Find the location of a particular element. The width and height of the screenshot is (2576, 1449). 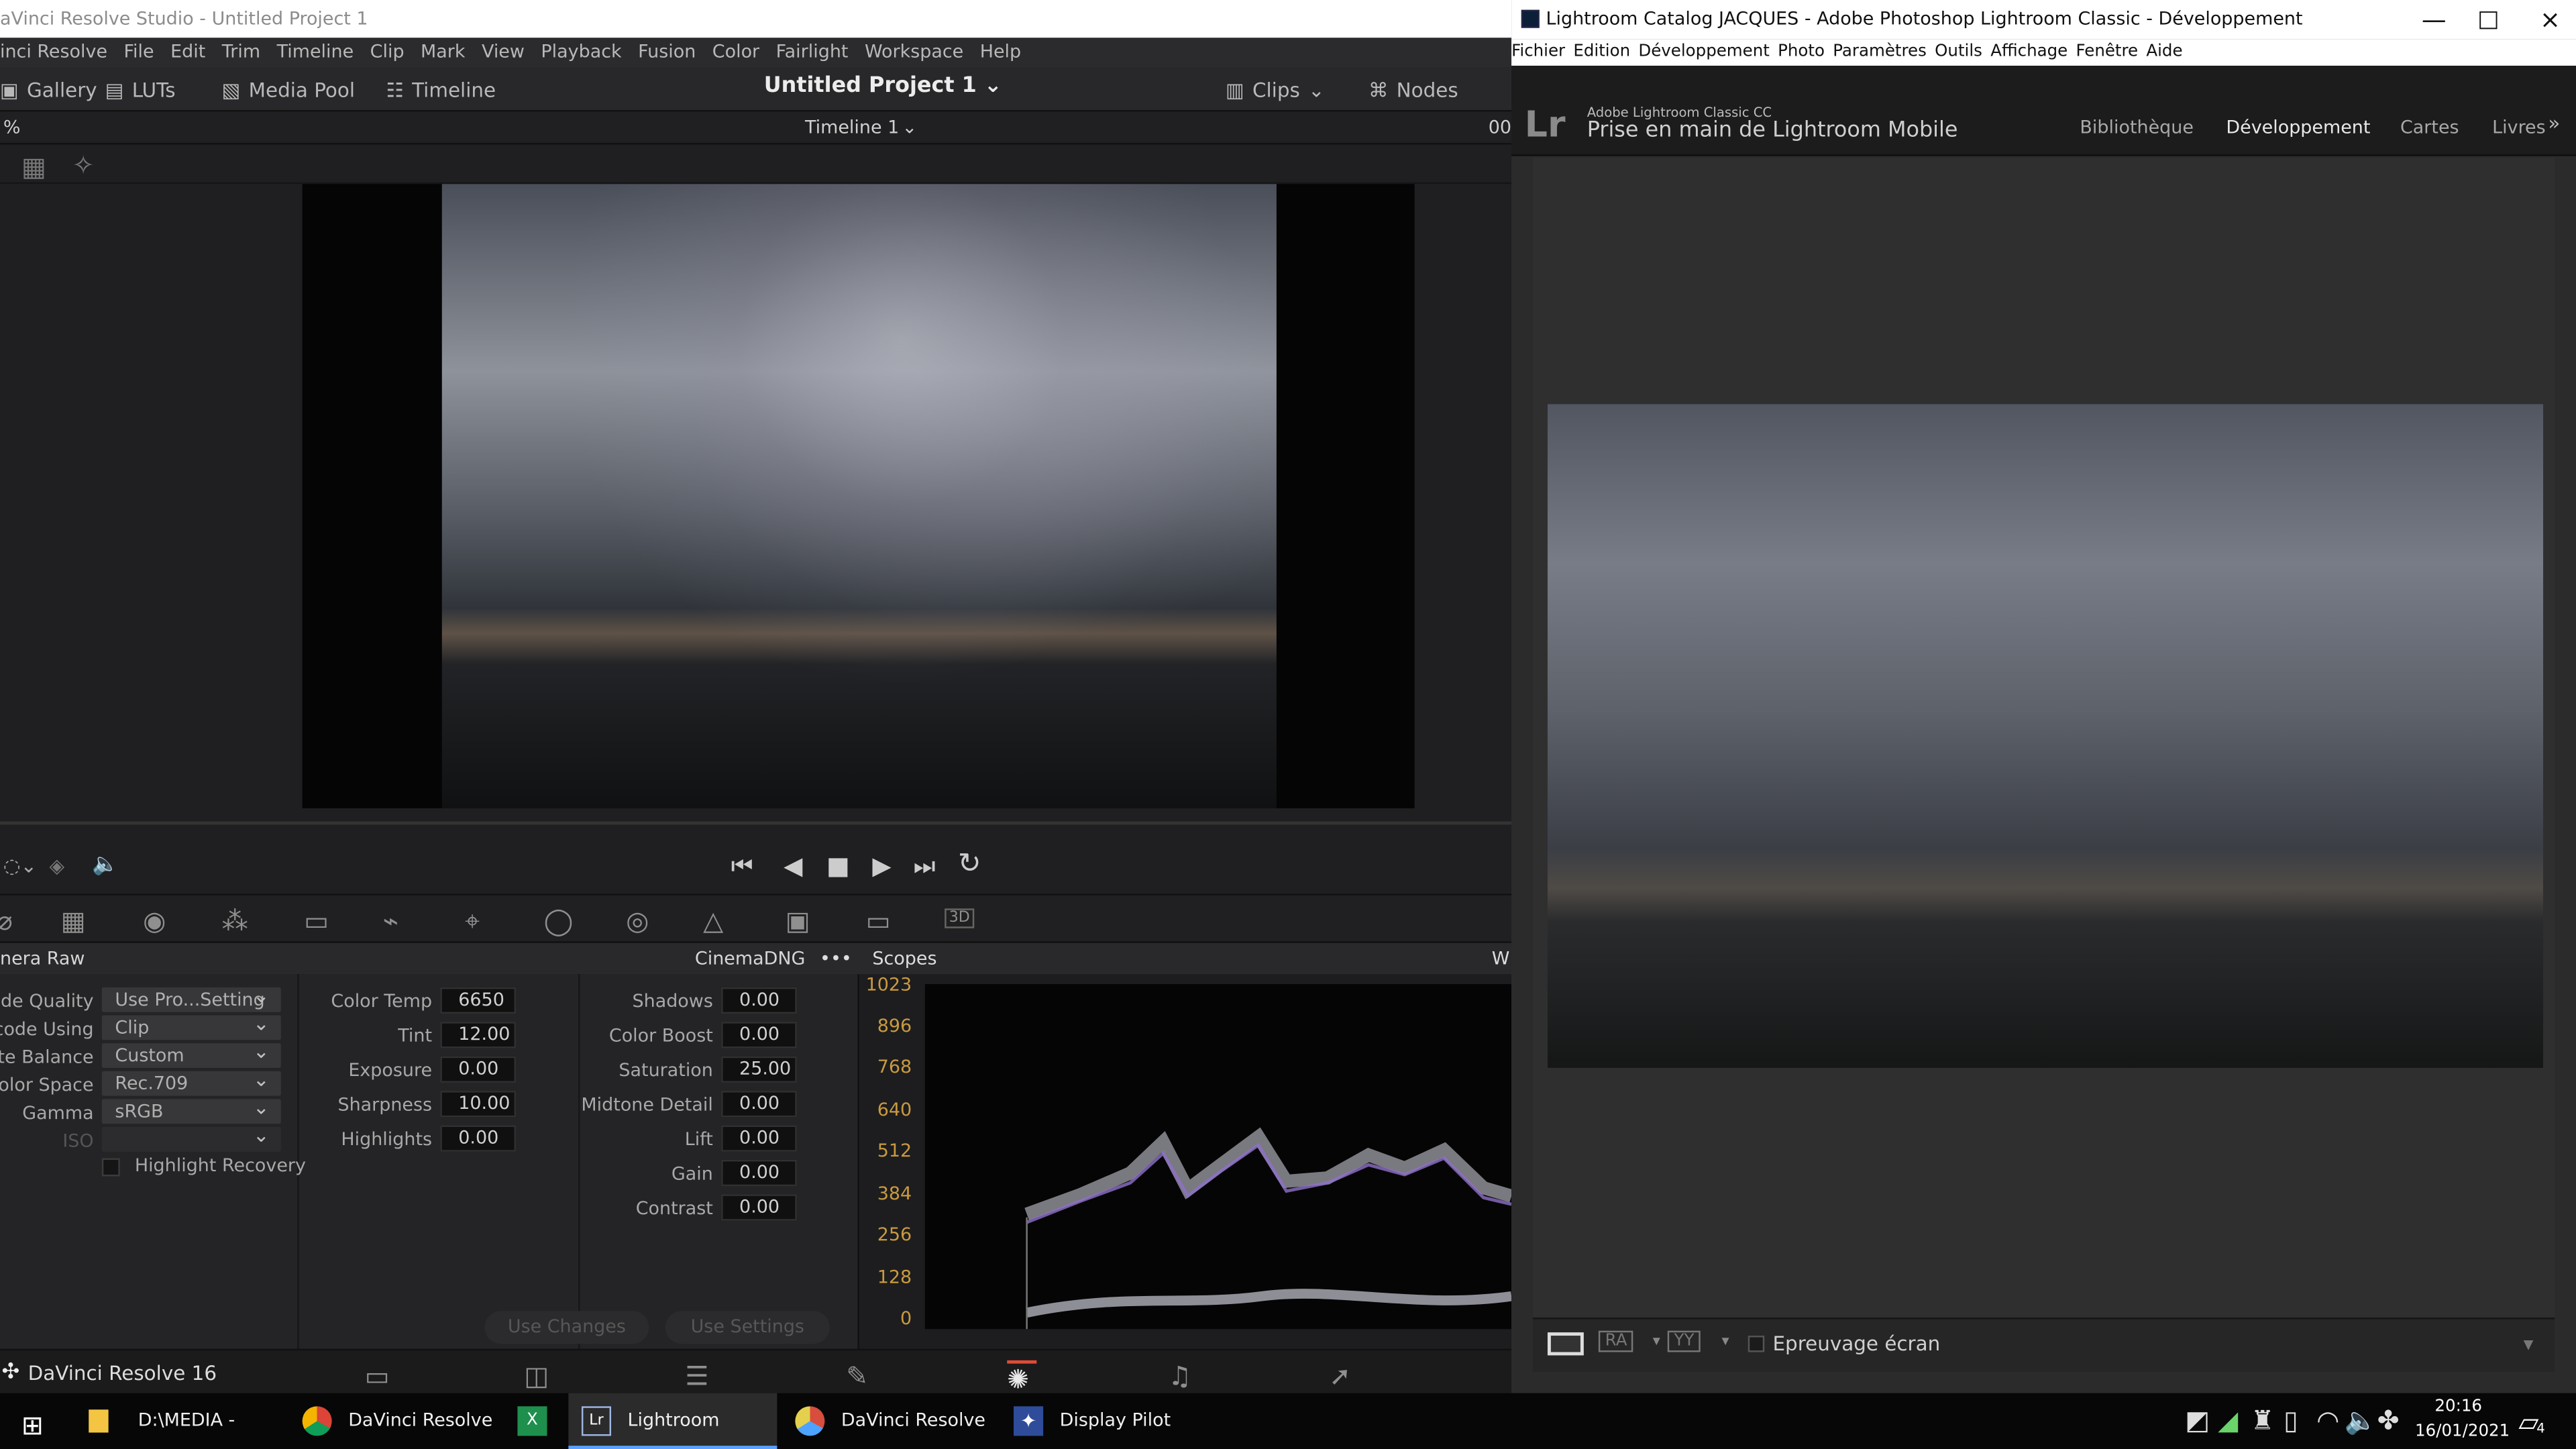

lift-field: 0.00 is located at coordinates (759, 1138).